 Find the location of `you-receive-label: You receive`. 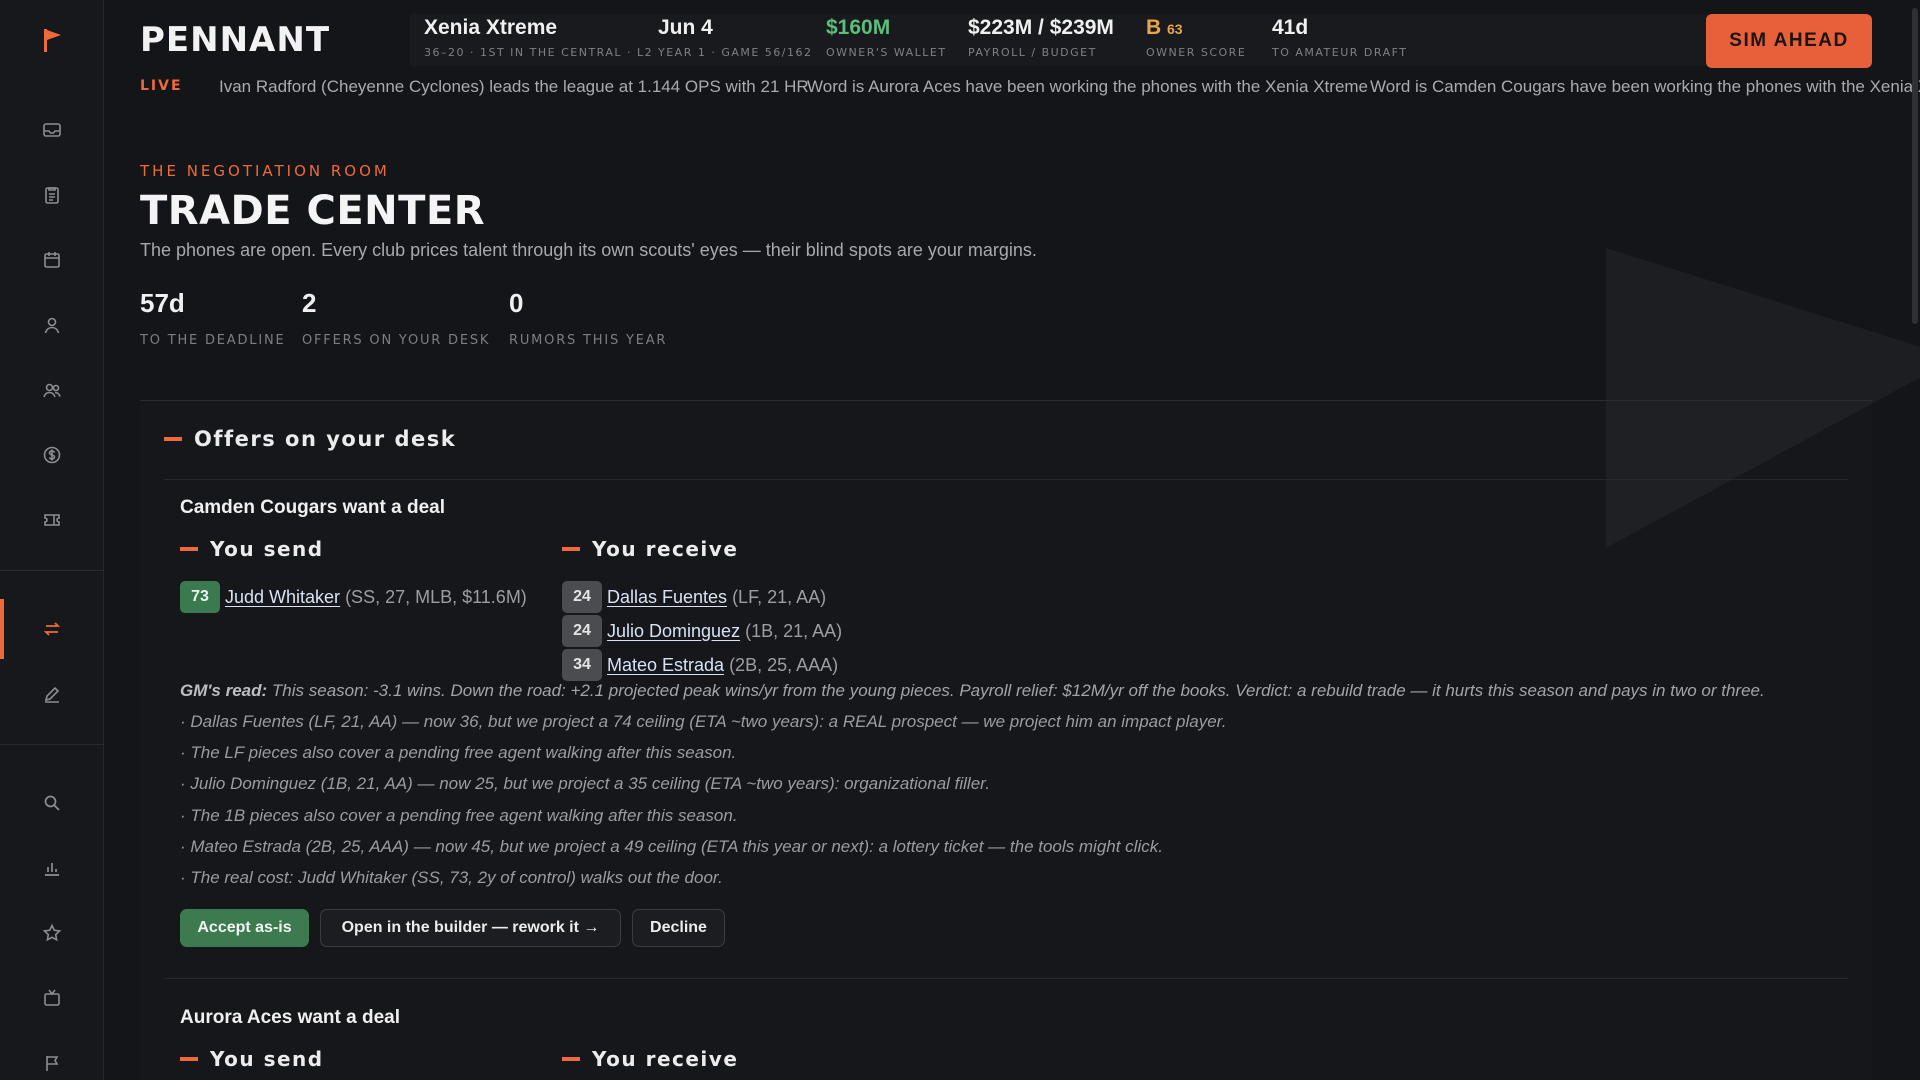

you-receive-label: You receive is located at coordinates (665, 549).